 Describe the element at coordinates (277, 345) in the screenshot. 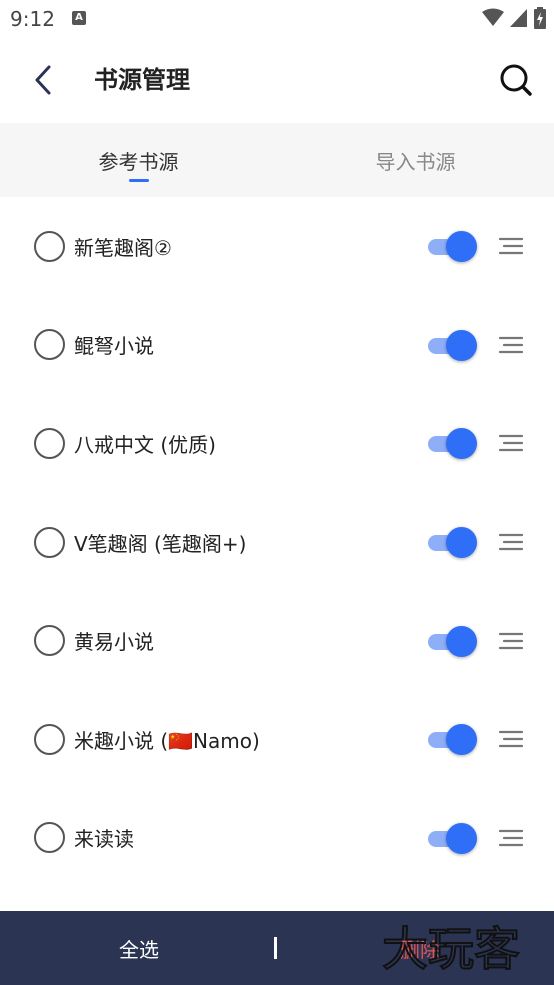

I see `list-item: 鲲弩小说` at that location.